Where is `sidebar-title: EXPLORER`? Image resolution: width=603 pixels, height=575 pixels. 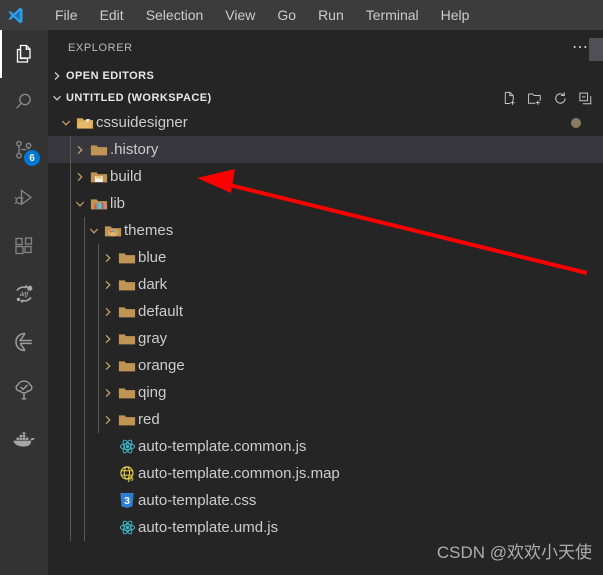
sidebar-title: EXPLORER is located at coordinates (100, 47).